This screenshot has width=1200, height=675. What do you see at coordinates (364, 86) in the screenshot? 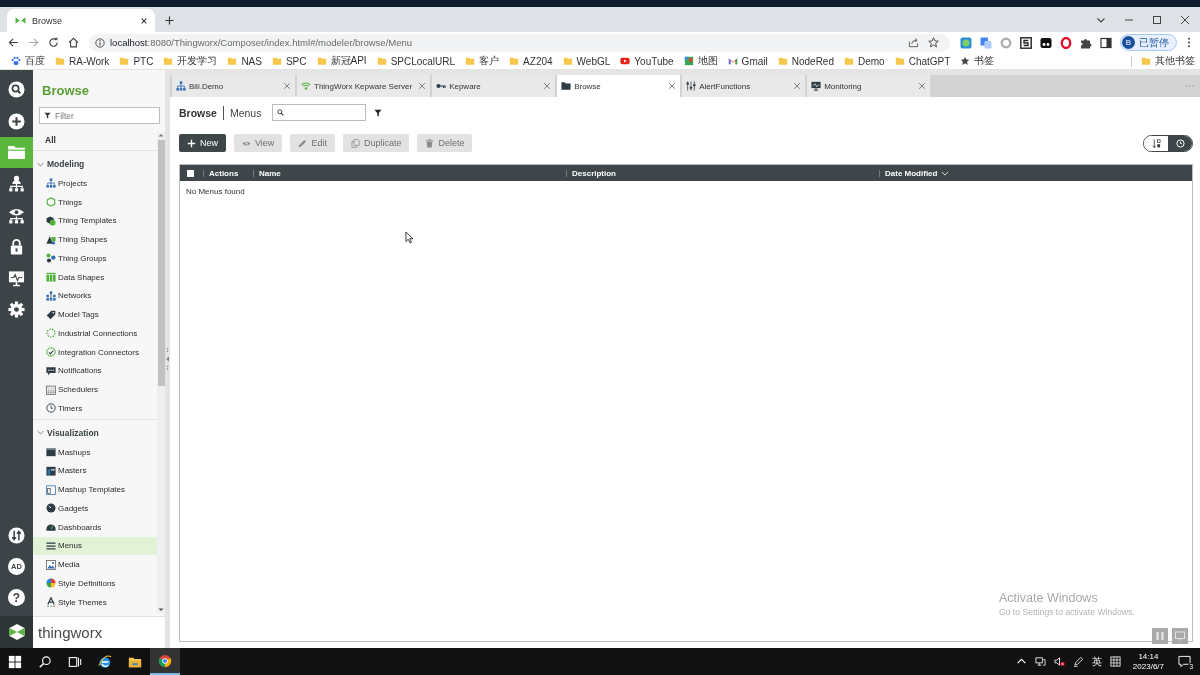
I see `editor-tab: ThingWorx Kepware Server` at bounding box center [364, 86].